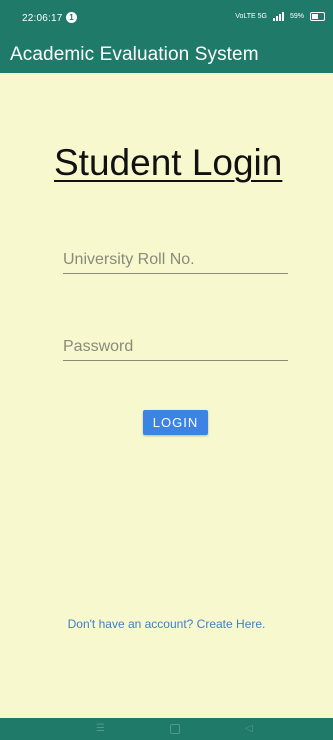 The height and width of the screenshot is (740, 333). What do you see at coordinates (168, 162) in the screenshot?
I see `page-title: Student Login` at bounding box center [168, 162].